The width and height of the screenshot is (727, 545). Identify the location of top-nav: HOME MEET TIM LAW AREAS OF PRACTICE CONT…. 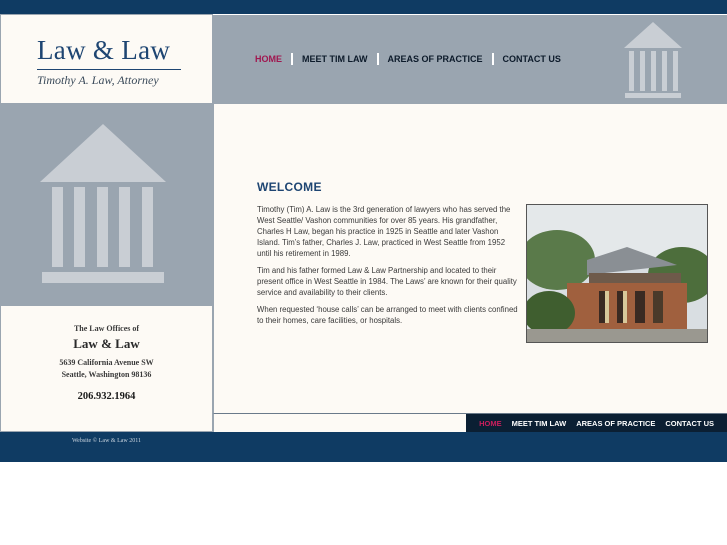
(408, 59).